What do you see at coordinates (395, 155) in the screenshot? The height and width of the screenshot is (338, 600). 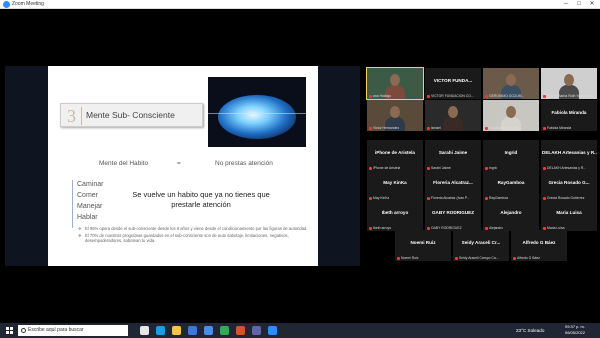 I see `participant-tile: iPhone de Aristela iPhone de Aristela` at bounding box center [395, 155].